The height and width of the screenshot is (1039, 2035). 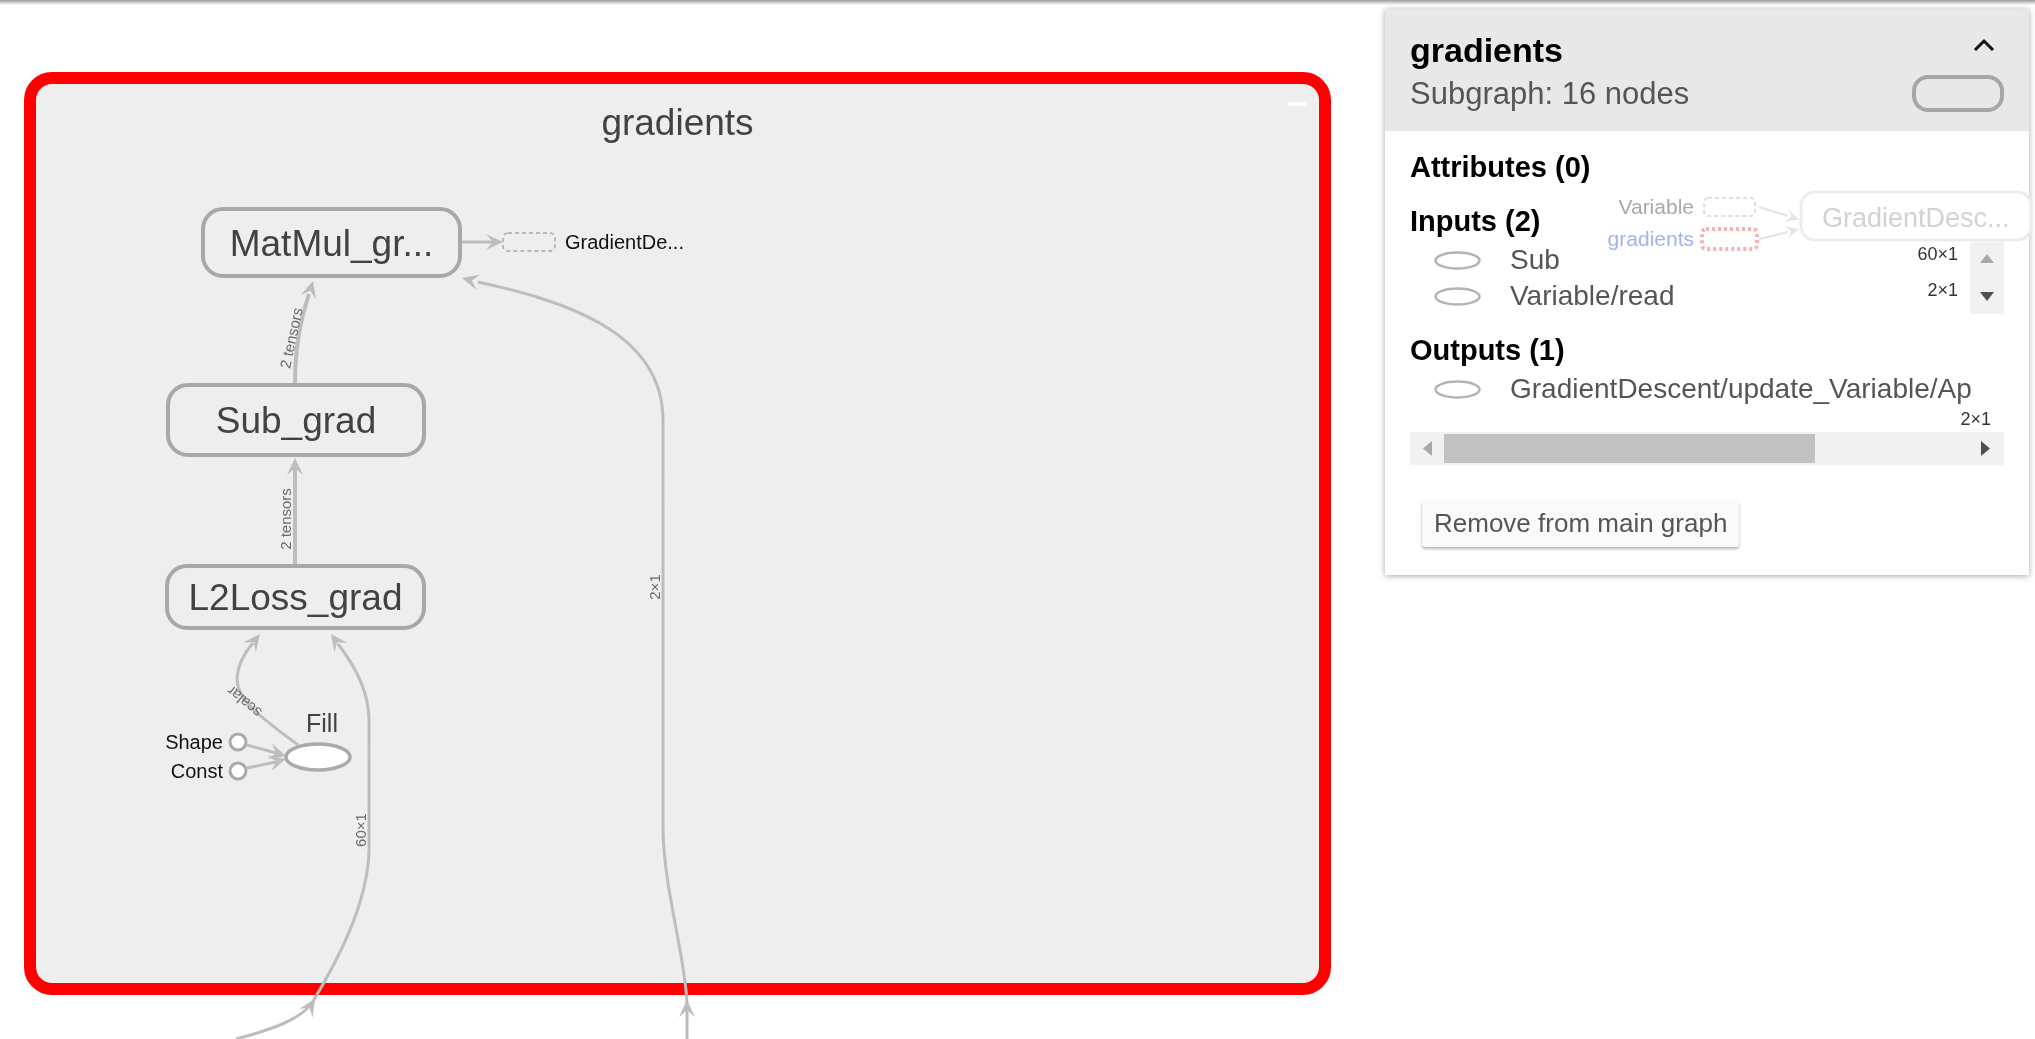 What do you see at coordinates (1592, 296) in the screenshot?
I see `node-link: Variable/read` at bounding box center [1592, 296].